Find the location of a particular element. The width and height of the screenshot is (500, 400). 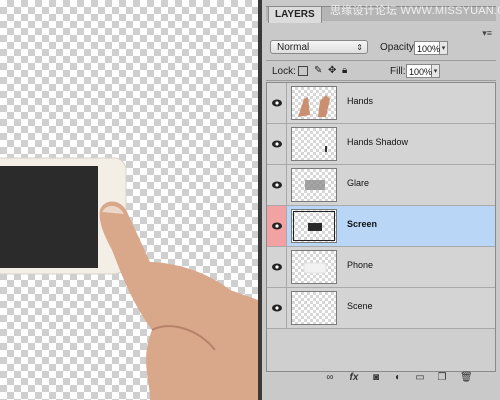

watermark-text: 思缘设计论坛 WWW.MISSYUAN.COM is located at coordinates (415, 11).